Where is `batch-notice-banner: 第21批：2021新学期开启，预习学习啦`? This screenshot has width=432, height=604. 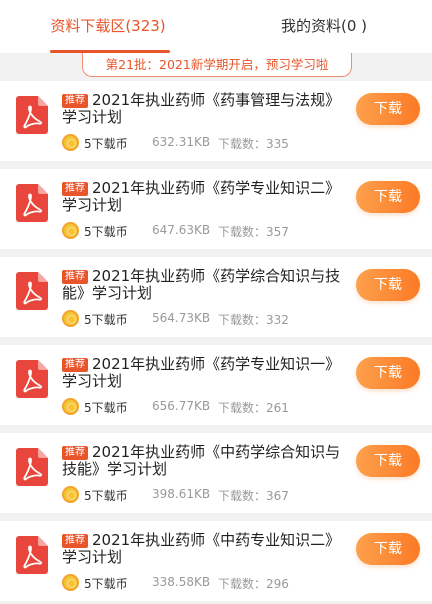
batch-notice-banner: 第21批：2021新学期开启，预习学习啦 is located at coordinates (217, 65).